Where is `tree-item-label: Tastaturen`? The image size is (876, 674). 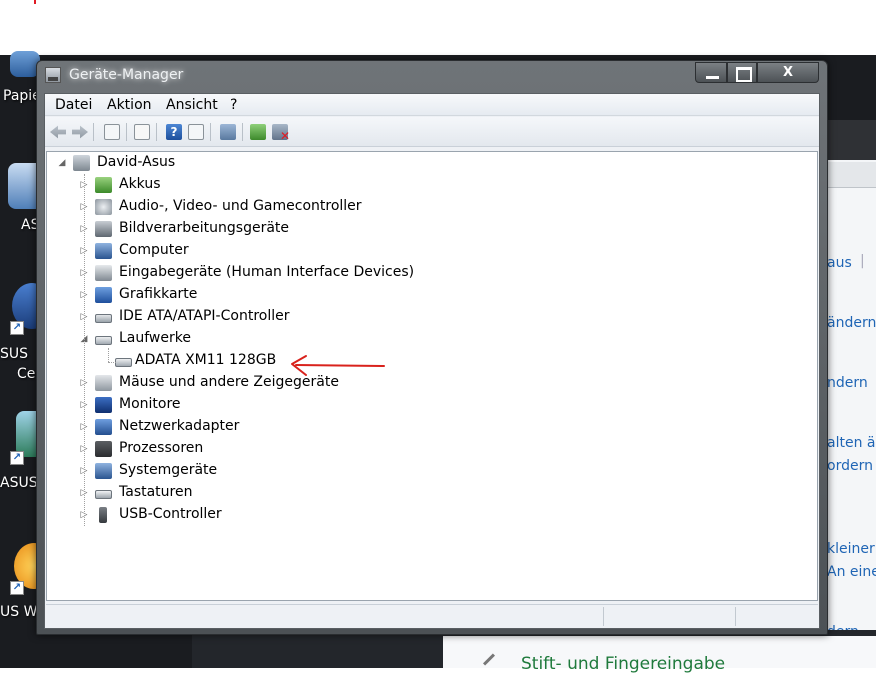 tree-item-label: Tastaturen is located at coordinates (156, 492).